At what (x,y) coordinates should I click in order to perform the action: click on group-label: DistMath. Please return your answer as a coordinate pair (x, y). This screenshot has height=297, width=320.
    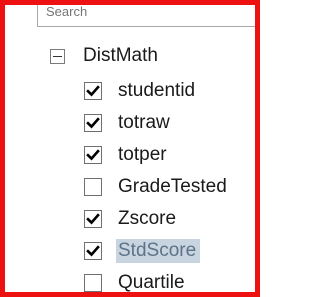
    Looking at the image, I should click on (120, 56).